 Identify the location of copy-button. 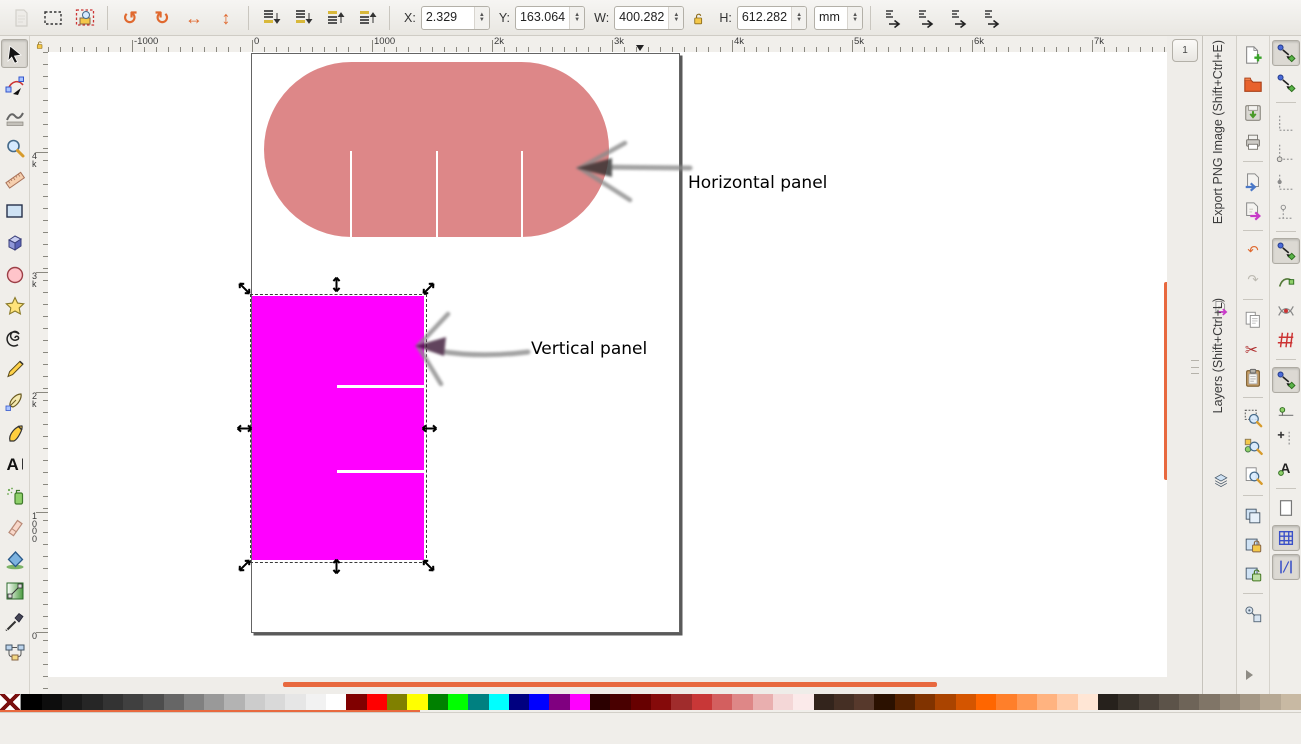
(1253, 319).